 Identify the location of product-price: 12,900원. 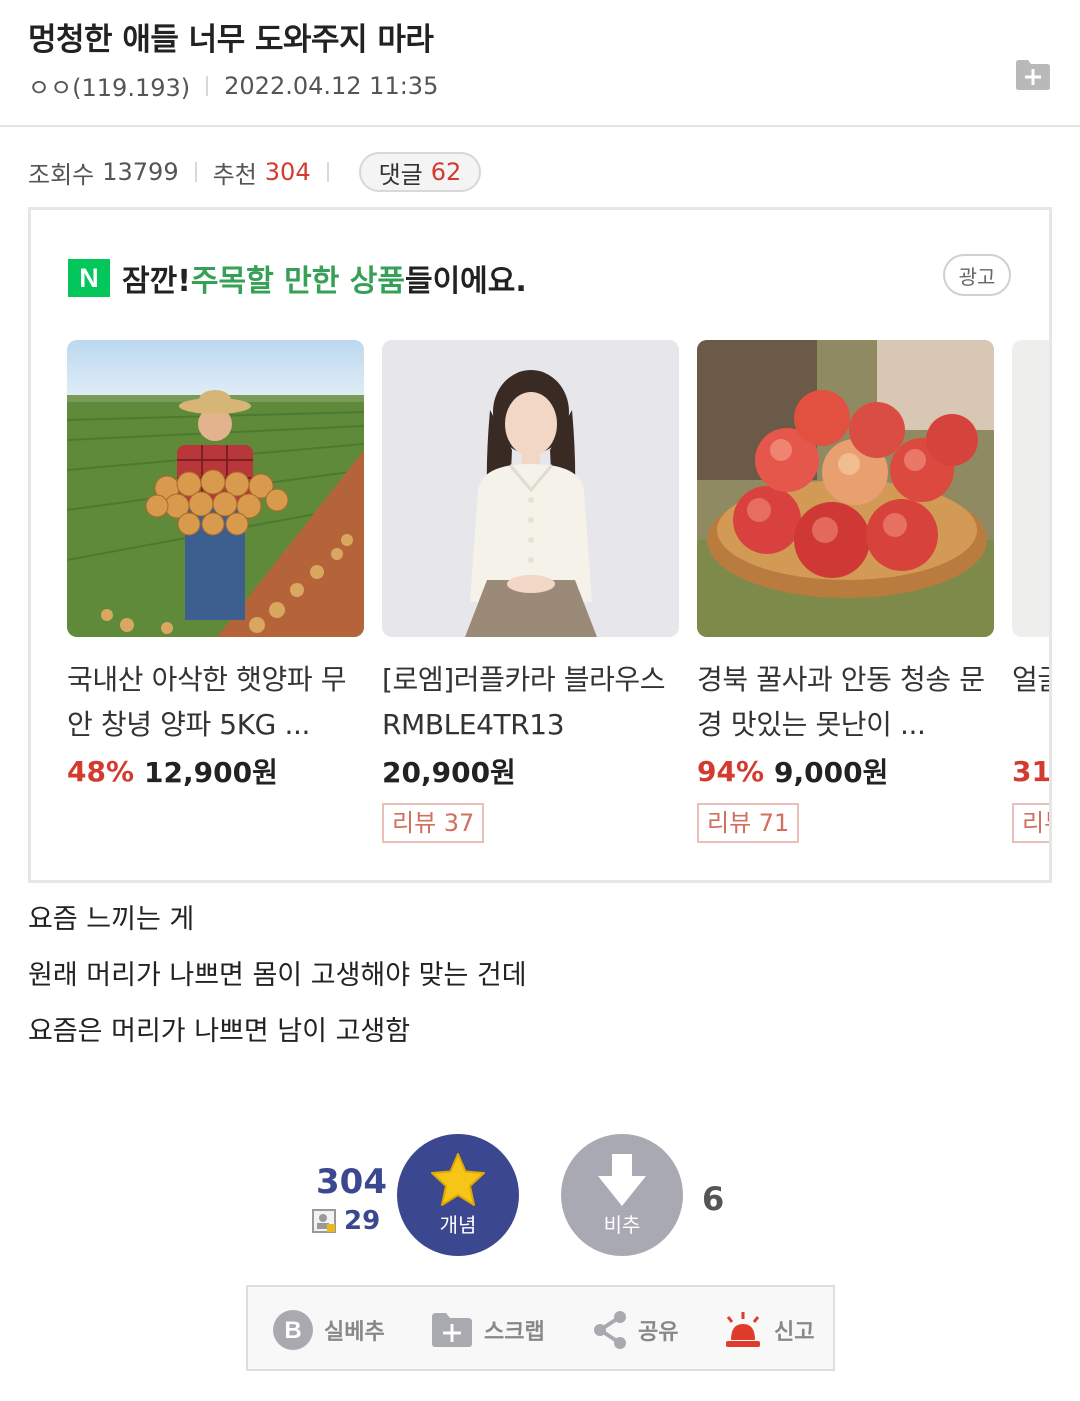
(211, 772).